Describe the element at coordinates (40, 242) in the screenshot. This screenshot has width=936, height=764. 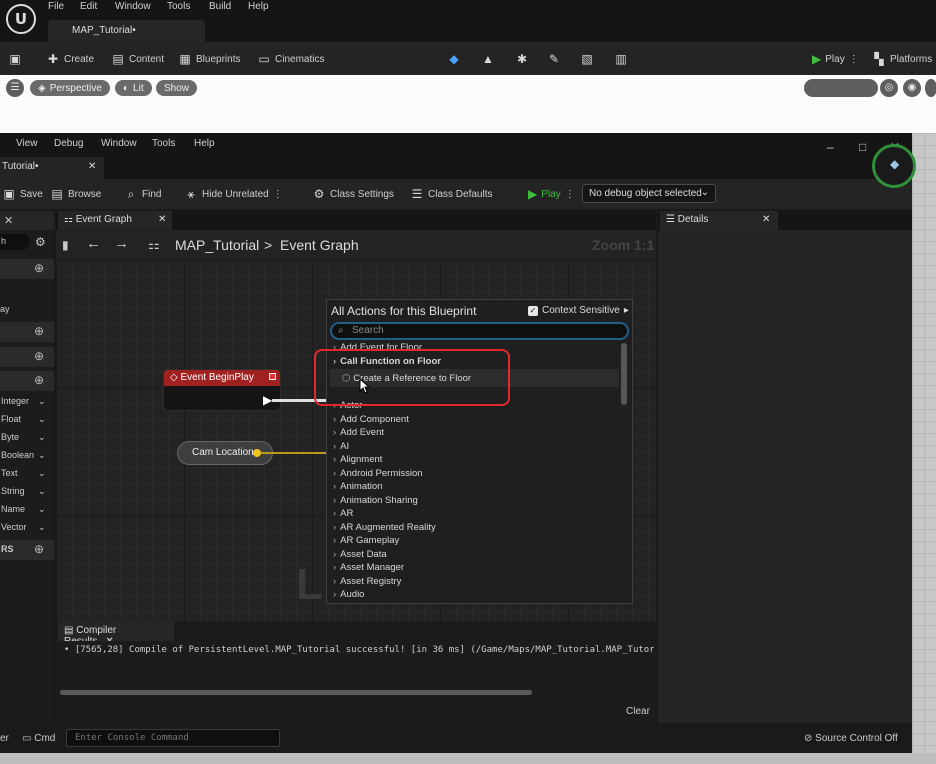
I see `gear-icon: ⚙` at that location.